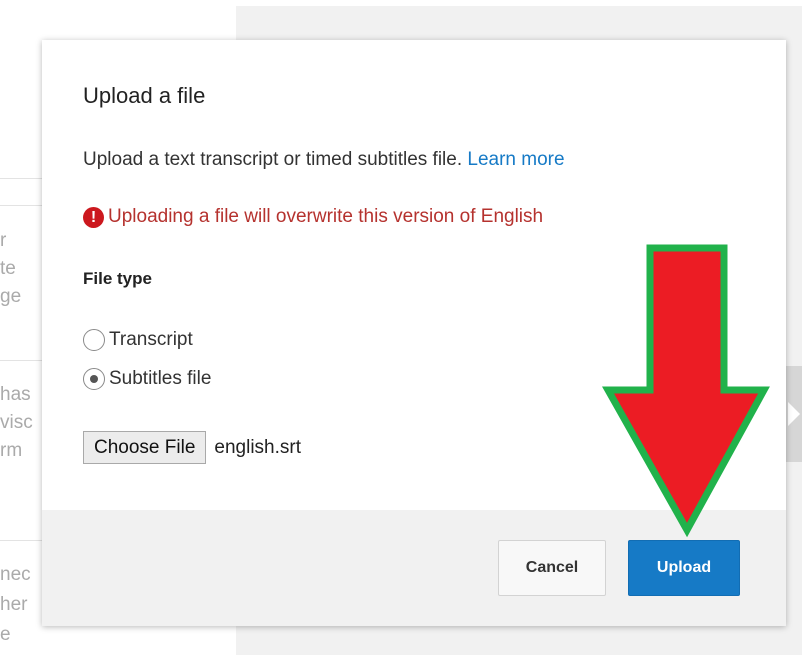 This screenshot has width=802, height=655. I want to click on radio-option-transcript: Transcript, so click(138, 340).